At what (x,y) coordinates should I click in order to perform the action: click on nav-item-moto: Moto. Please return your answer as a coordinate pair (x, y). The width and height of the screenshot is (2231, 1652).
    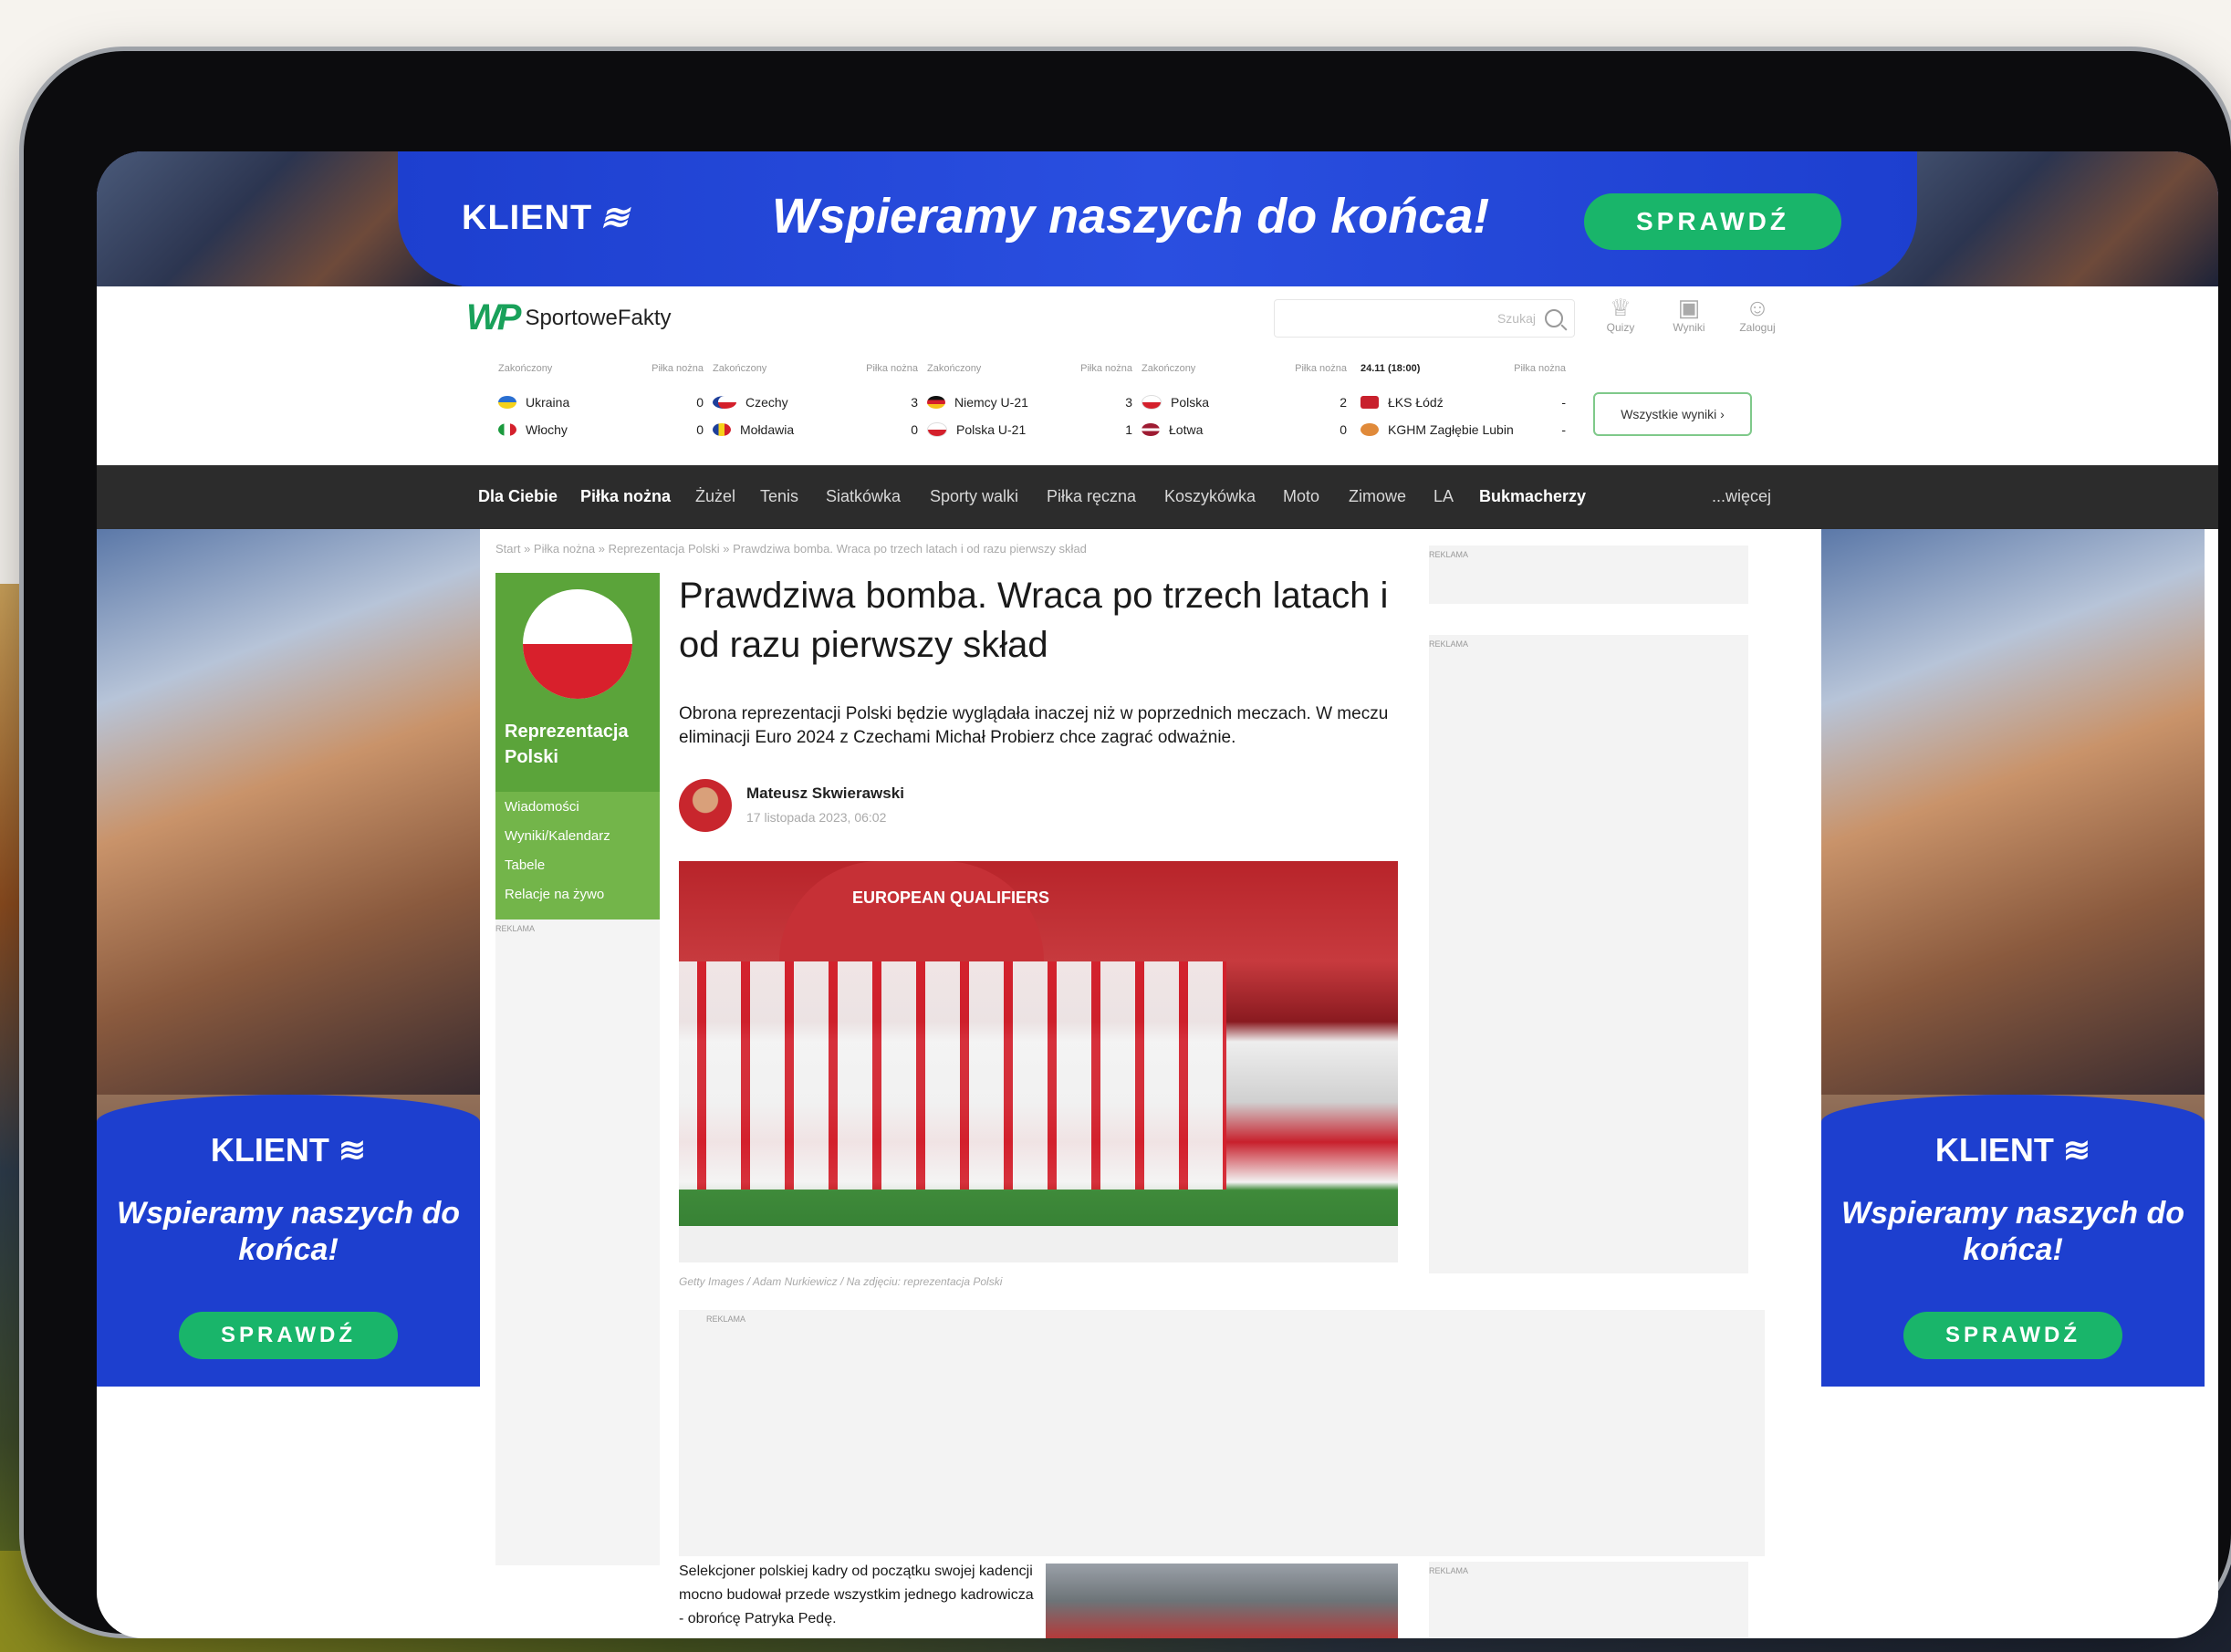
    Looking at the image, I should click on (1301, 497).